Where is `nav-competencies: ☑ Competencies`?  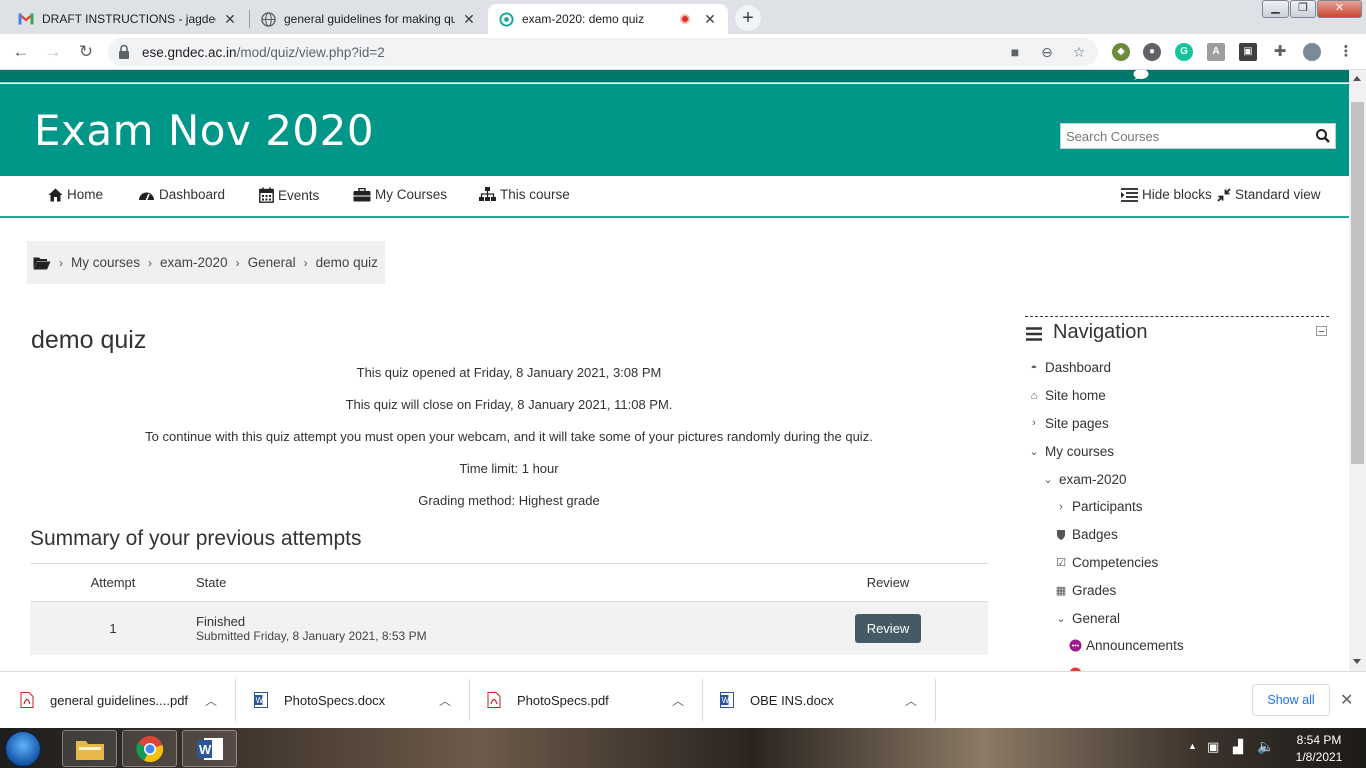
nav-competencies: ☑ Competencies is located at coordinates (1177, 563).